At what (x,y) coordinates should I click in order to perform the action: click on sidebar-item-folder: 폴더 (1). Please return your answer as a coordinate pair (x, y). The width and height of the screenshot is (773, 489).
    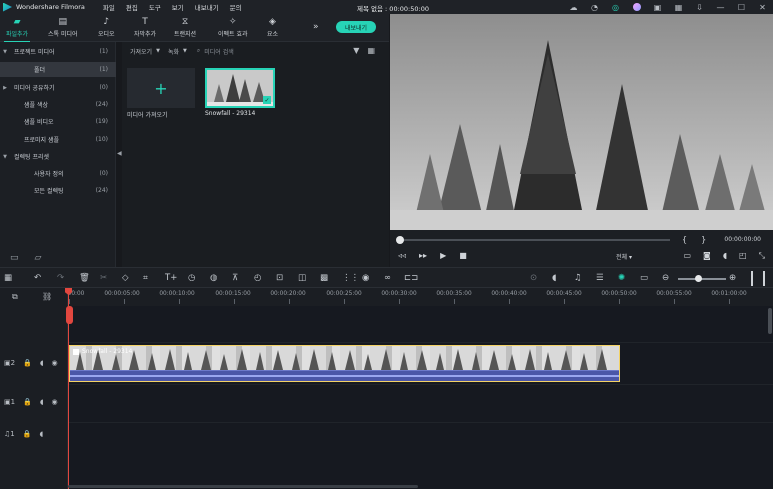
    Looking at the image, I should click on (58, 69).